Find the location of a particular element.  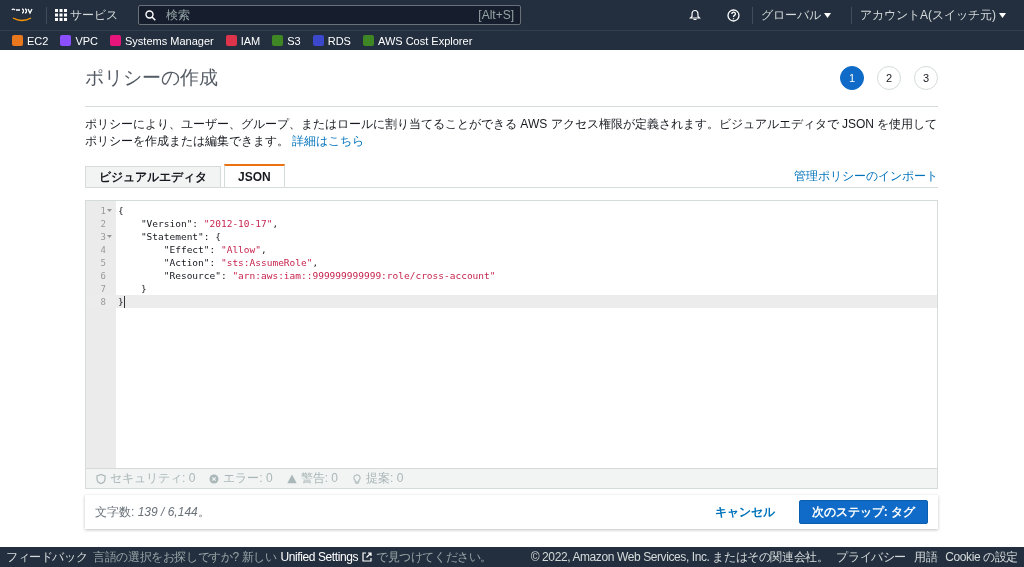

code-line: { is located at coordinates (120, 210).